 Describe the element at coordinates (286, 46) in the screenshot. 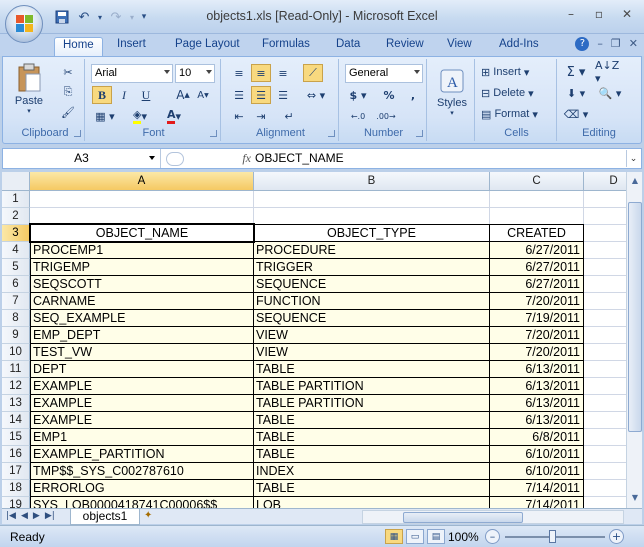

I see `tab-formulas: Formulas` at that location.